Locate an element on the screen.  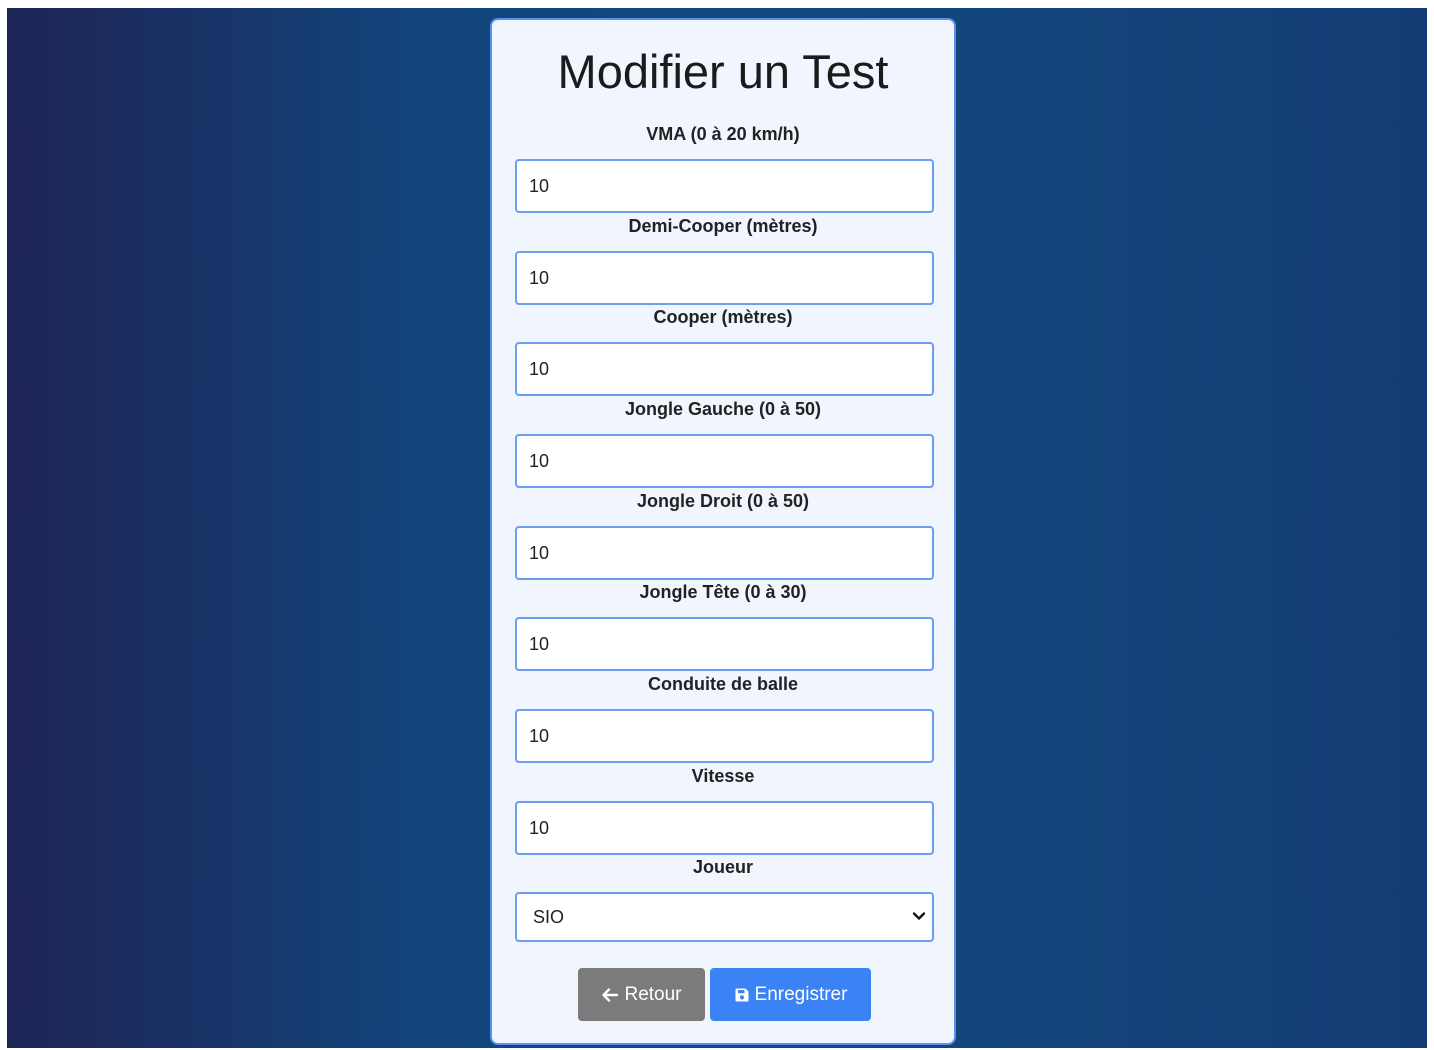
vitesse-input is located at coordinates (724, 828).